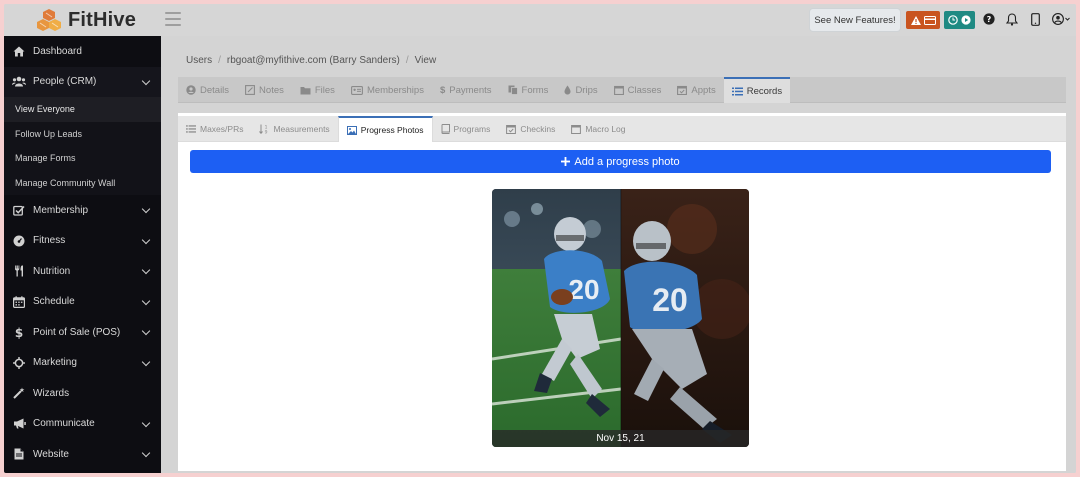 The image size is (1080, 477). What do you see at coordinates (966, 20) in the screenshot?
I see `play-icon` at bounding box center [966, 20].